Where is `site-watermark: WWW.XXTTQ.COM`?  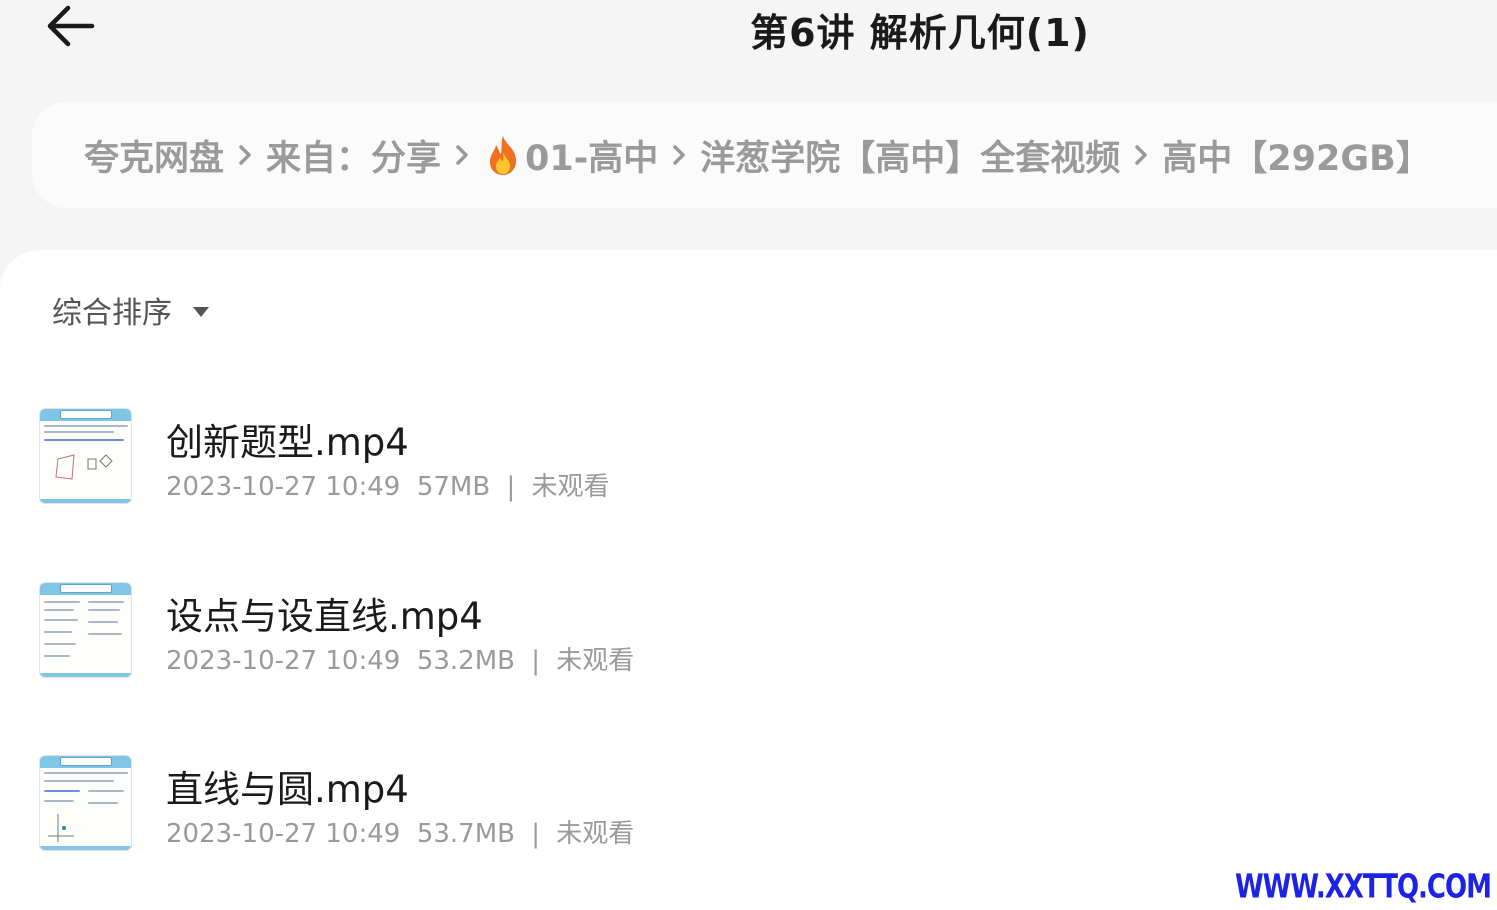
site-watermark: WWW.XXTTQ.COM is located at coordinates (1363, 887).